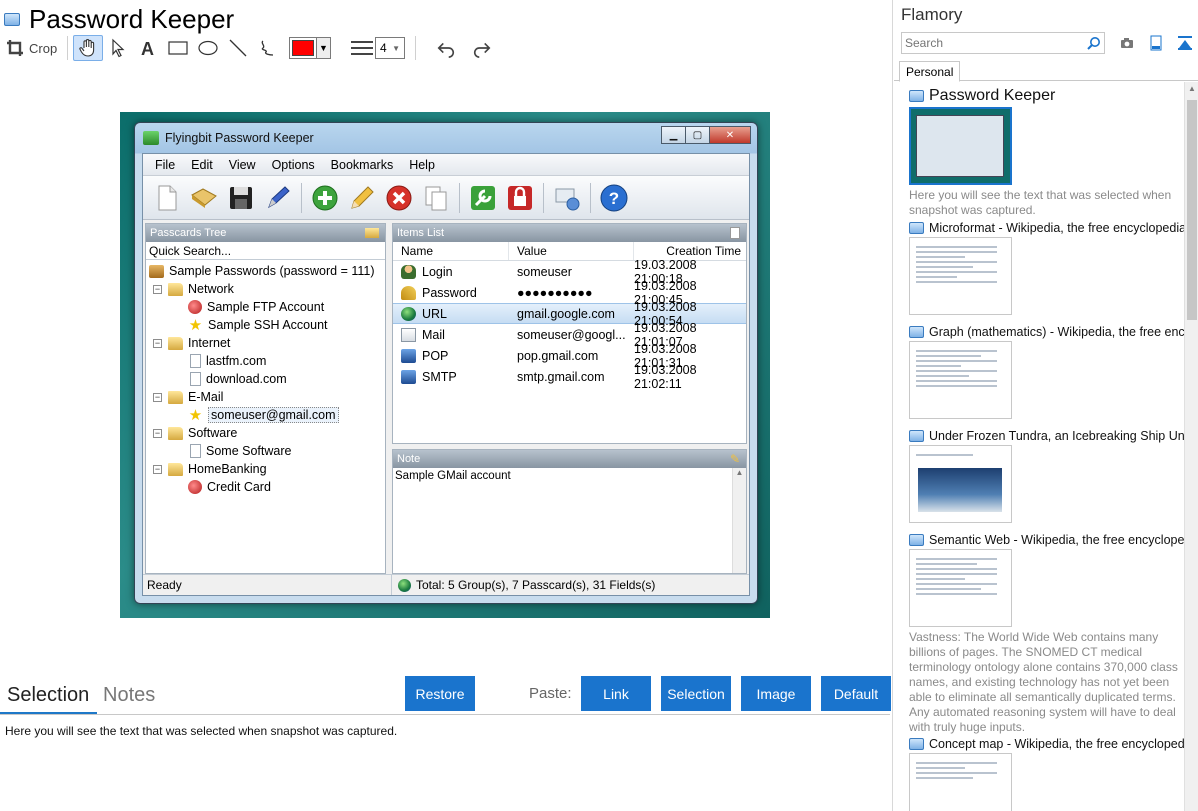 This screenshot has width=1198, height=811. Describe the element at coordinates (241, 198) in the screenshot. I see `save-icon` at that location.